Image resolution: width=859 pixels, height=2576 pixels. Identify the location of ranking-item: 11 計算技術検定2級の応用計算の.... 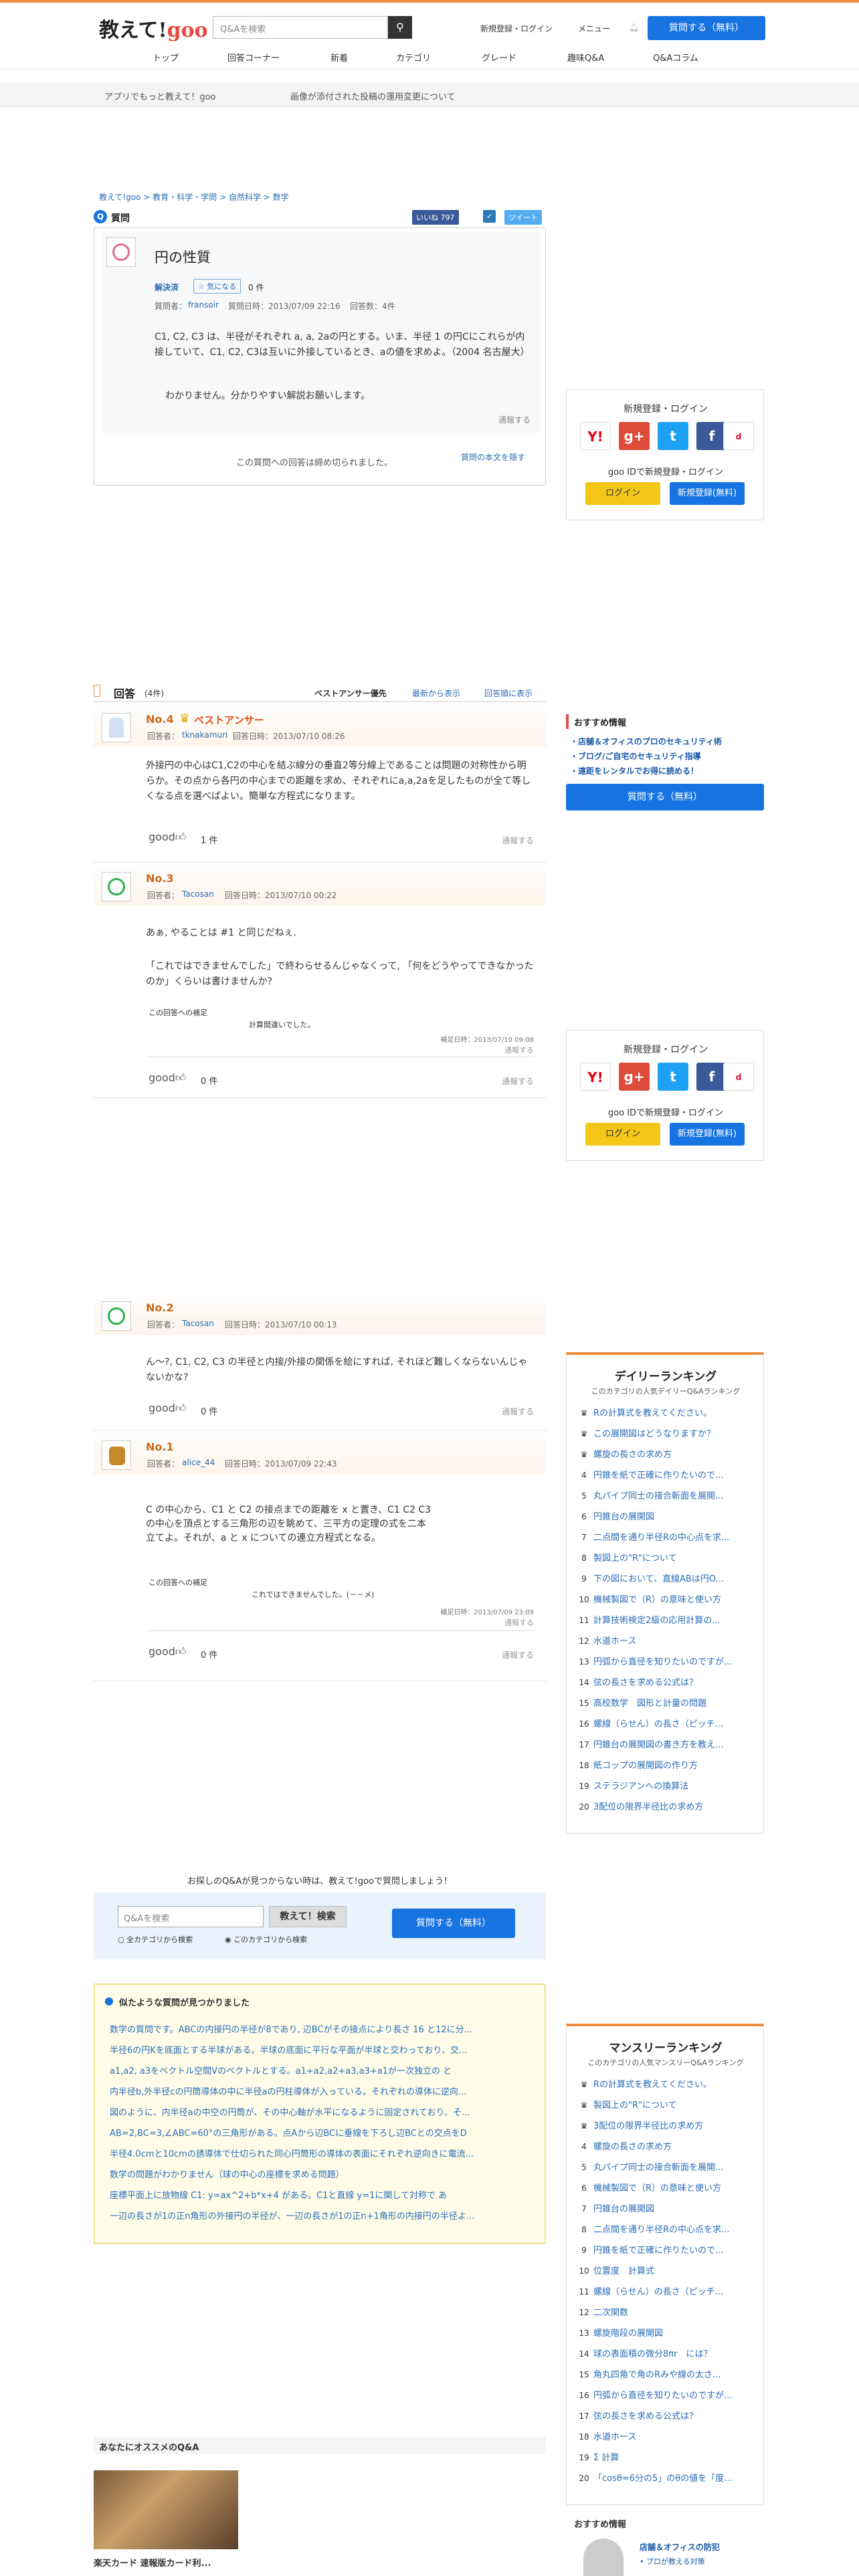
(665, 1619).